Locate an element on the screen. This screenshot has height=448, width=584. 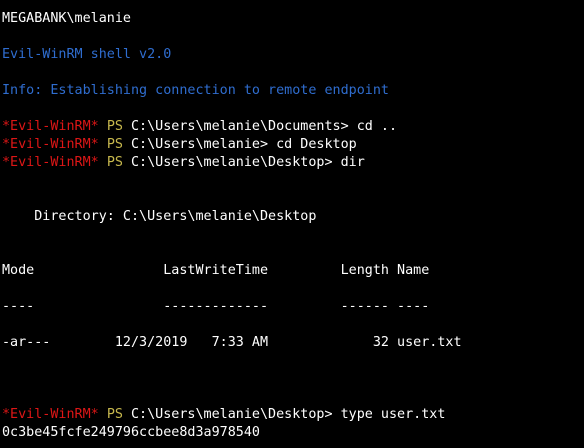
table-header-row: Mode LastWriteTime Length Name is located at coordinates (216, 270).